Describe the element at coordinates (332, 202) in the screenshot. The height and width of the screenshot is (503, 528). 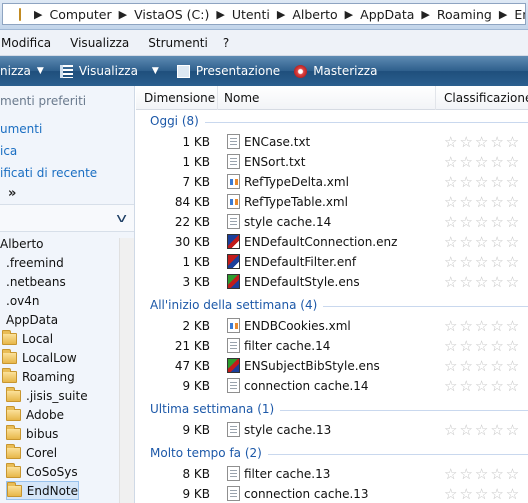
I see `file-row: 84 KB RefTypeTable.xml ☆☆☆☆☆` at that location.